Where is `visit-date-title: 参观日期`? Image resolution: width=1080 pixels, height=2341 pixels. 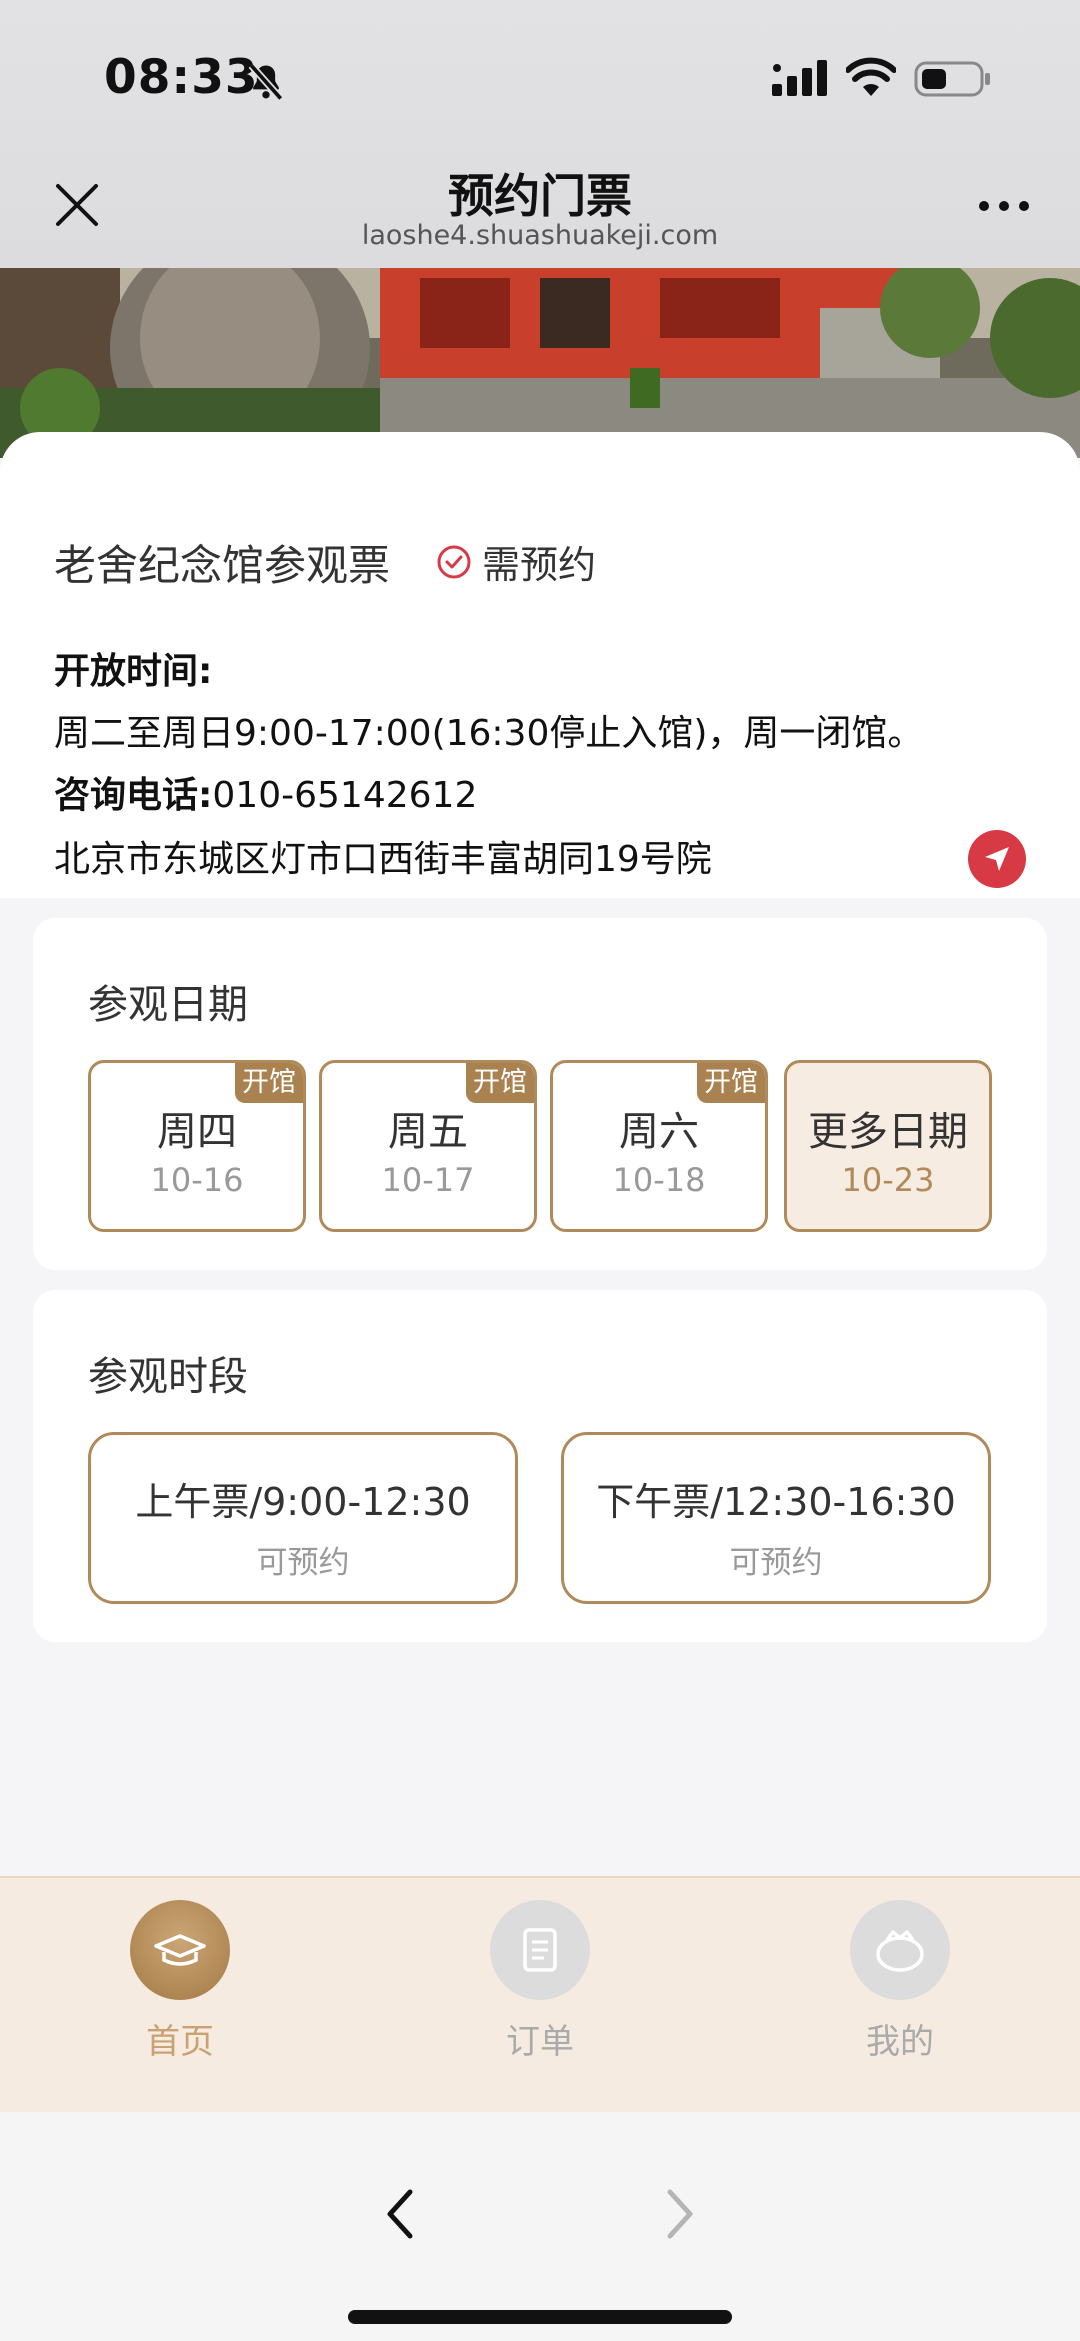
visit-date-title: 参观日期 is located at coordinates (168, 1005).